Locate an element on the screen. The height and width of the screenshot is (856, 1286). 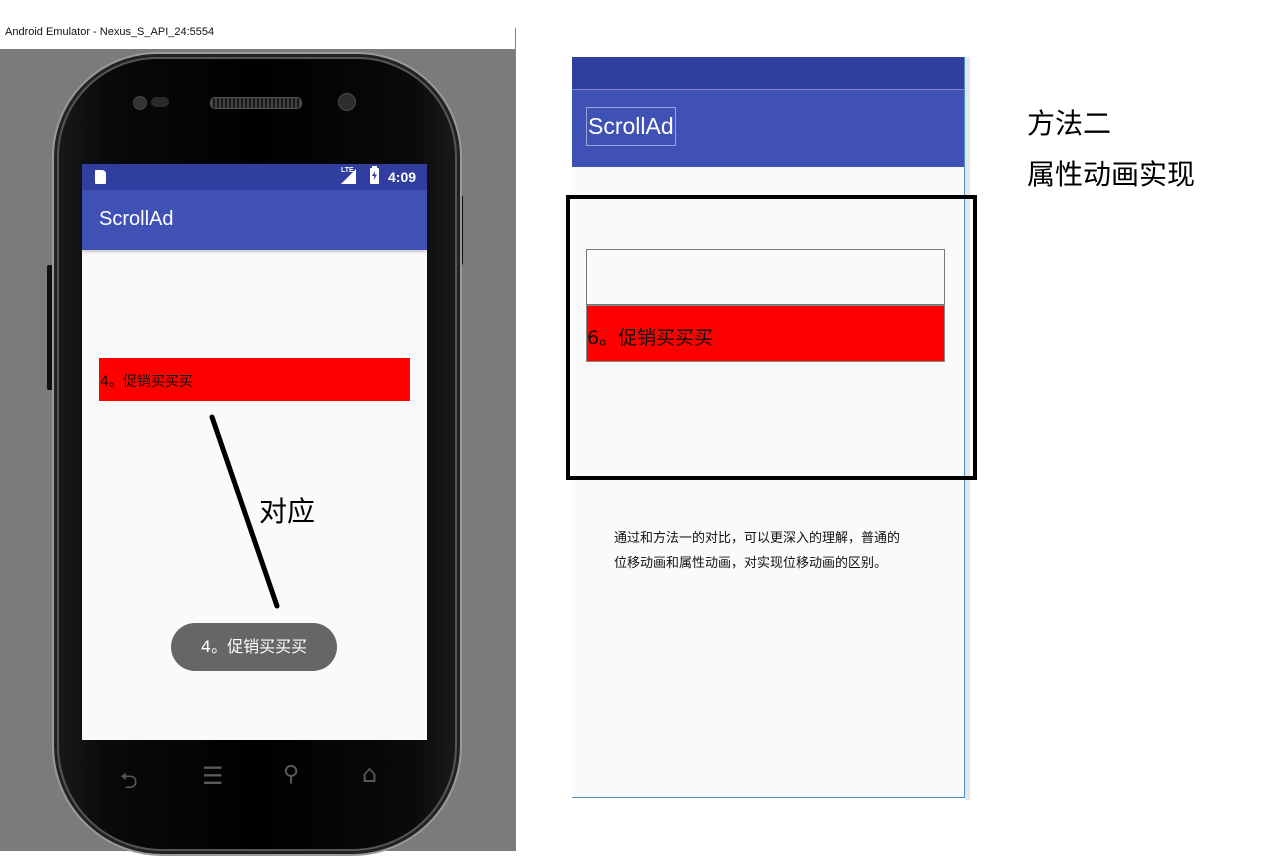
annotation-label: 对应 is located at coordinates (287, 511).